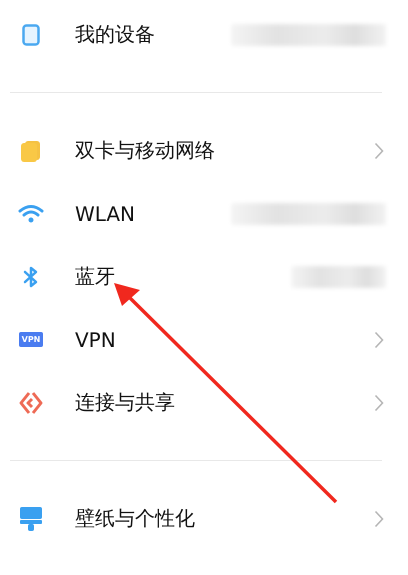 Image resolution: width=408 pixels, height=575 pixels. What do you see at coordinates (105, 214) in the screenshot?
I see `setting-label: WLAN` at bounding box center [105, 214].